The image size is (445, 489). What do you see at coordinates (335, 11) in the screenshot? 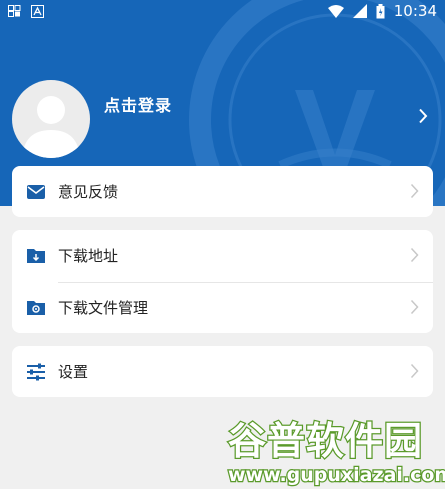
I see `wifi-icon` at bounding box center [335, 11].